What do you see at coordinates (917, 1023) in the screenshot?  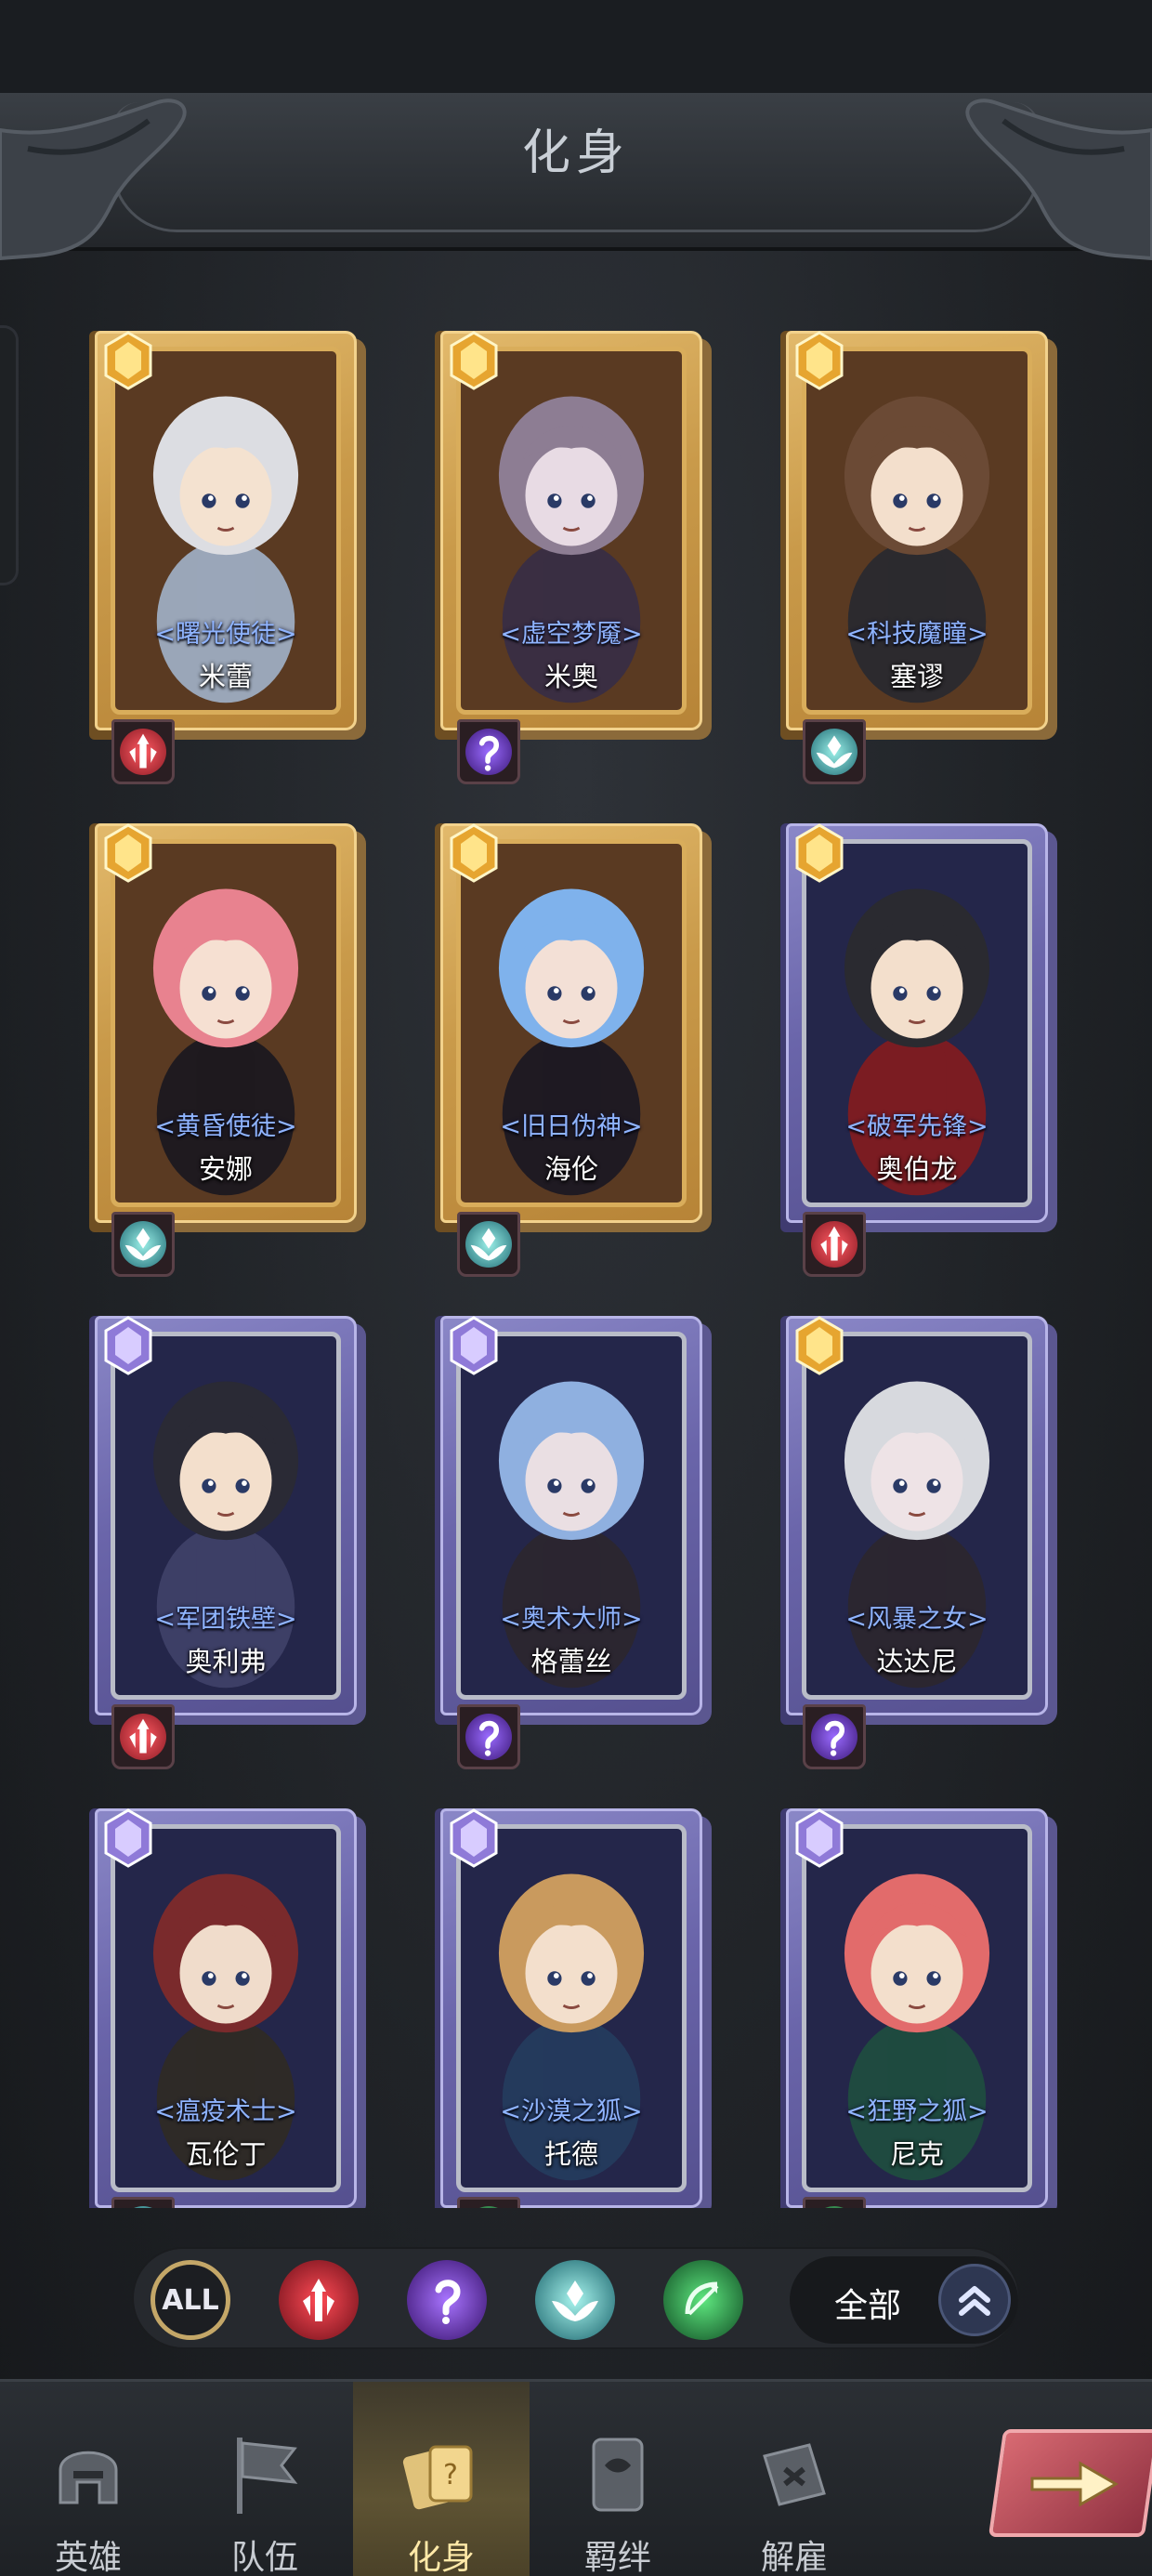 I see `card-portrait: <破军先锋> 奥伯龙` at bounding box center [917, 1023].